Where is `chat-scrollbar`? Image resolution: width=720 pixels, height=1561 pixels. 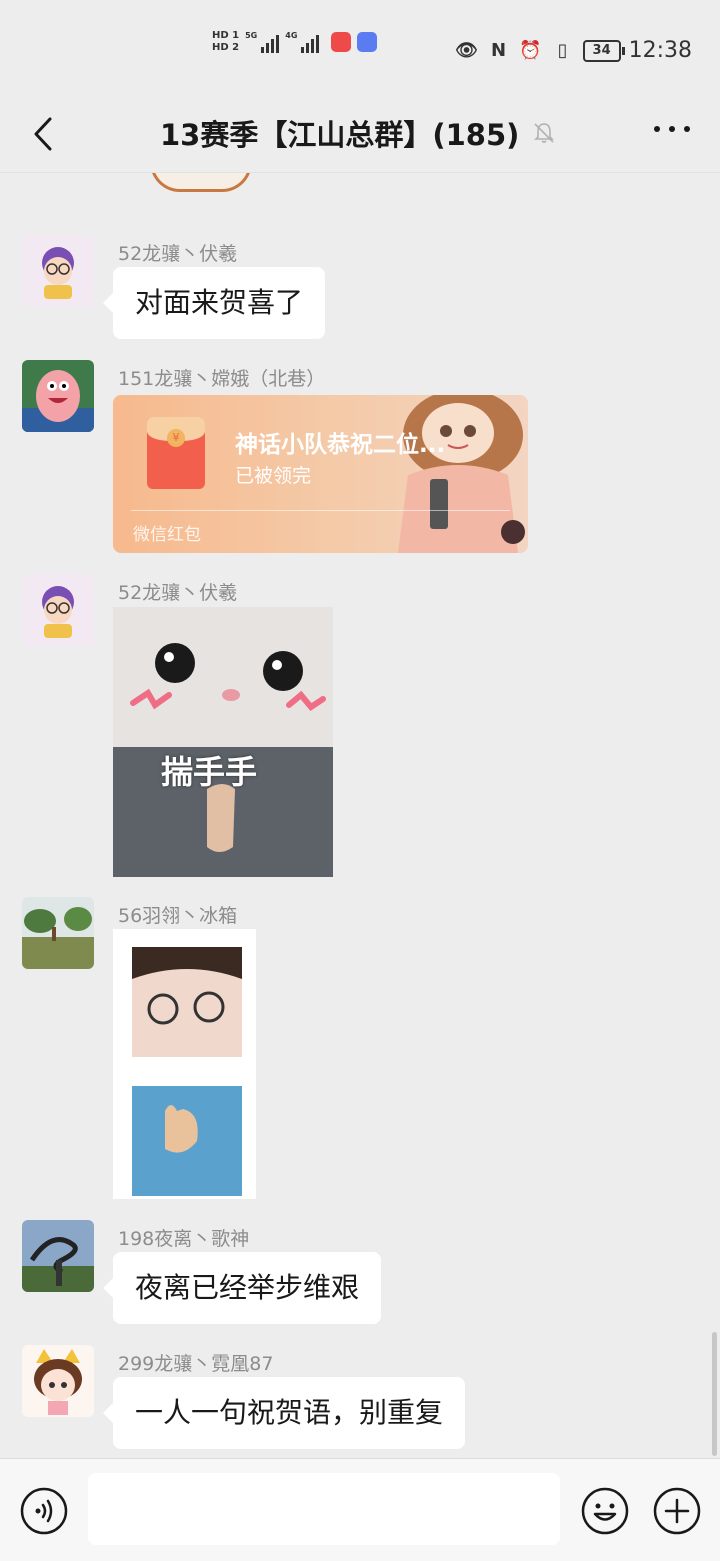 chat-scrollbar is located at coordinates (714, 1394).